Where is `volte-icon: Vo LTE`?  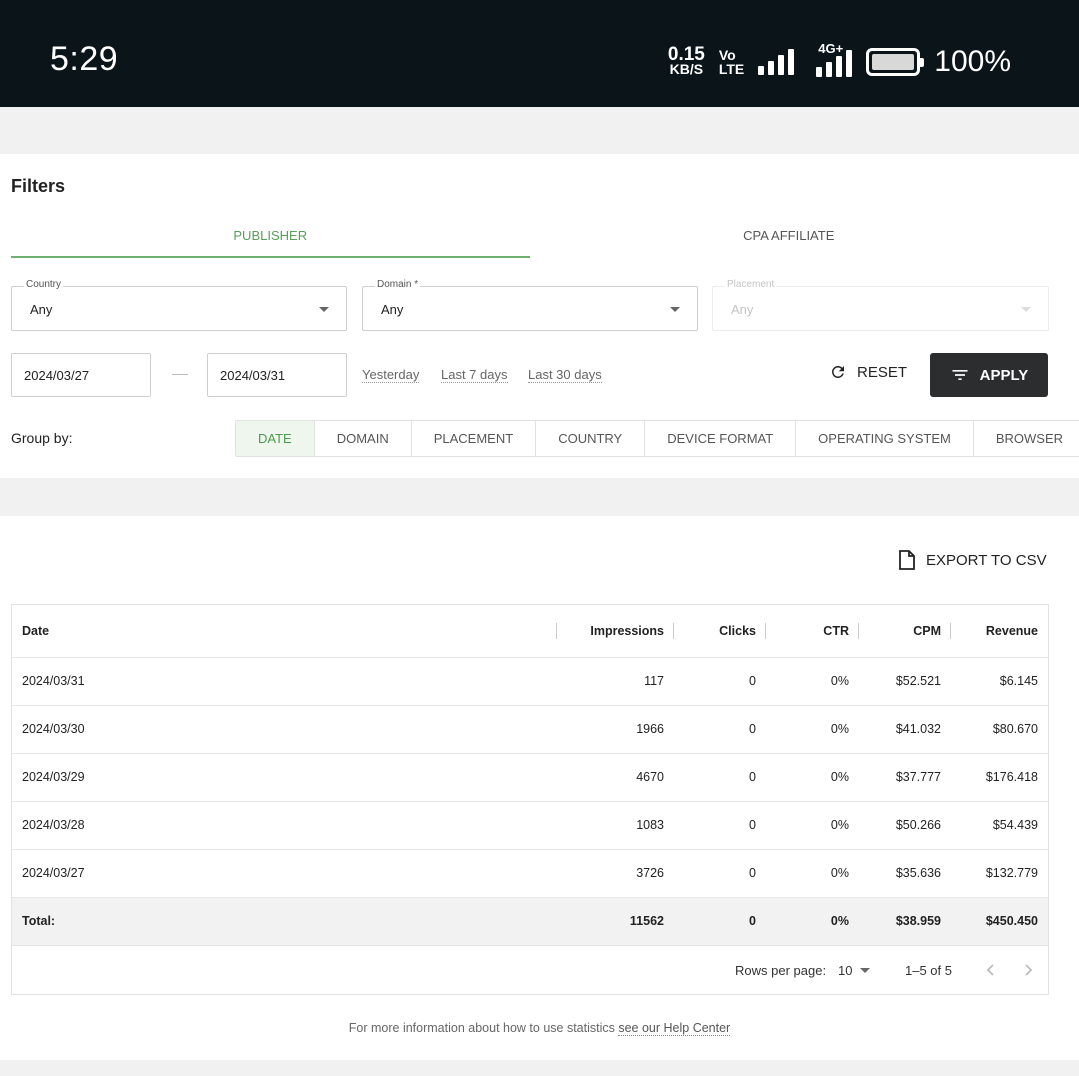 volte-icon: Vo LTE is located at coordinates (731, 62).